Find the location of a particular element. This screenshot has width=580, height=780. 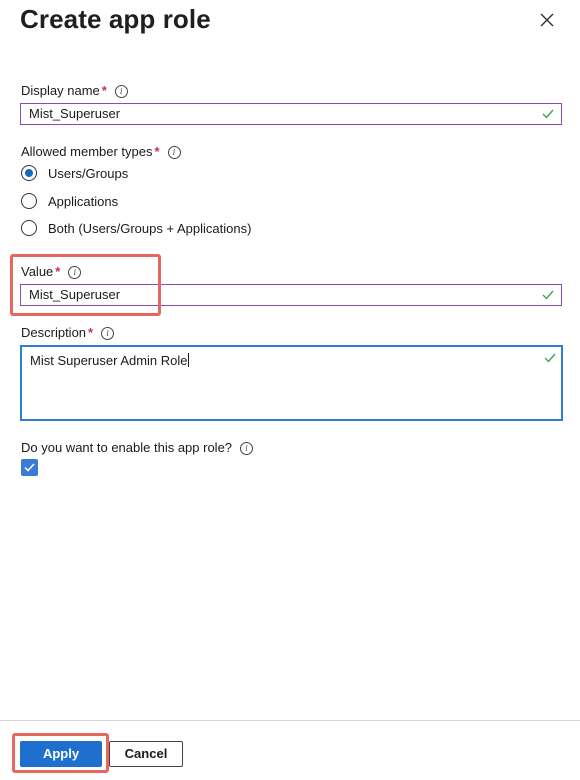

cancel-button: Cancel is located at coordinates (146, 754).